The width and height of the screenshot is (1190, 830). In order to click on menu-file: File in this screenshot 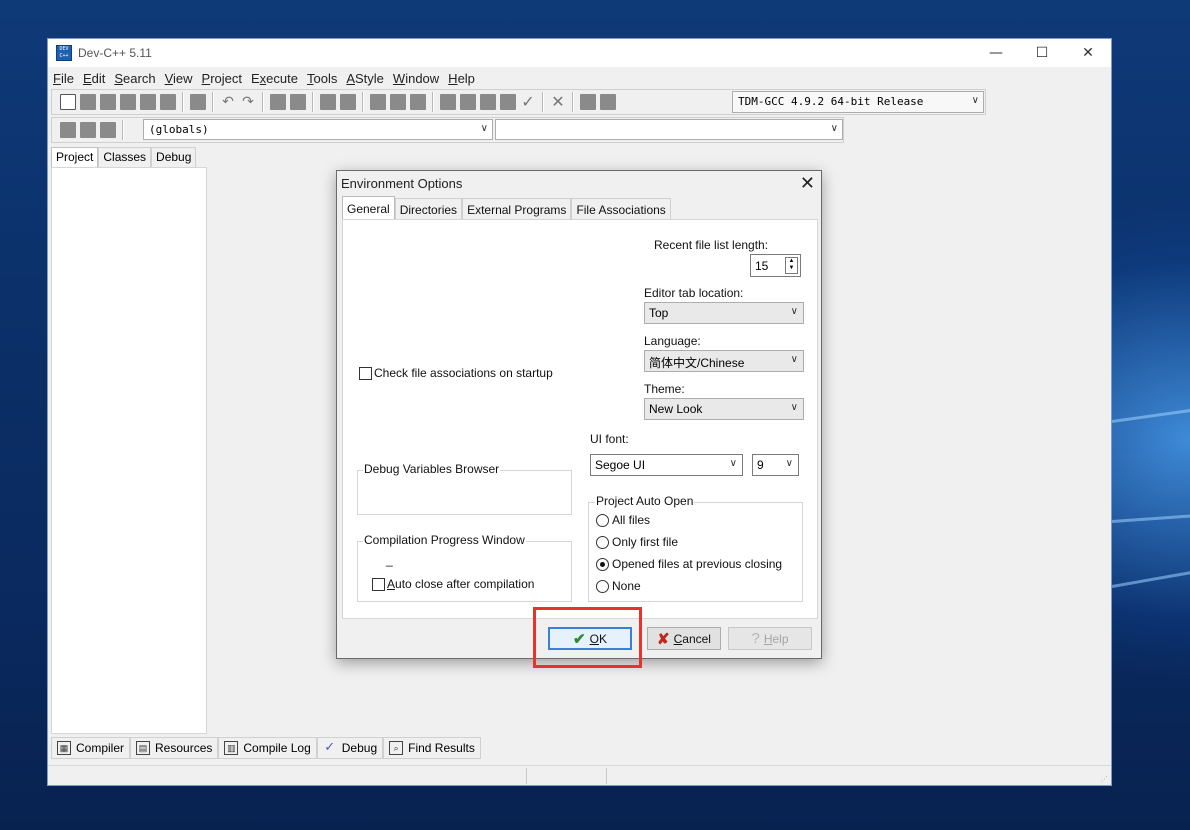, I will do `click(63, 78)`.